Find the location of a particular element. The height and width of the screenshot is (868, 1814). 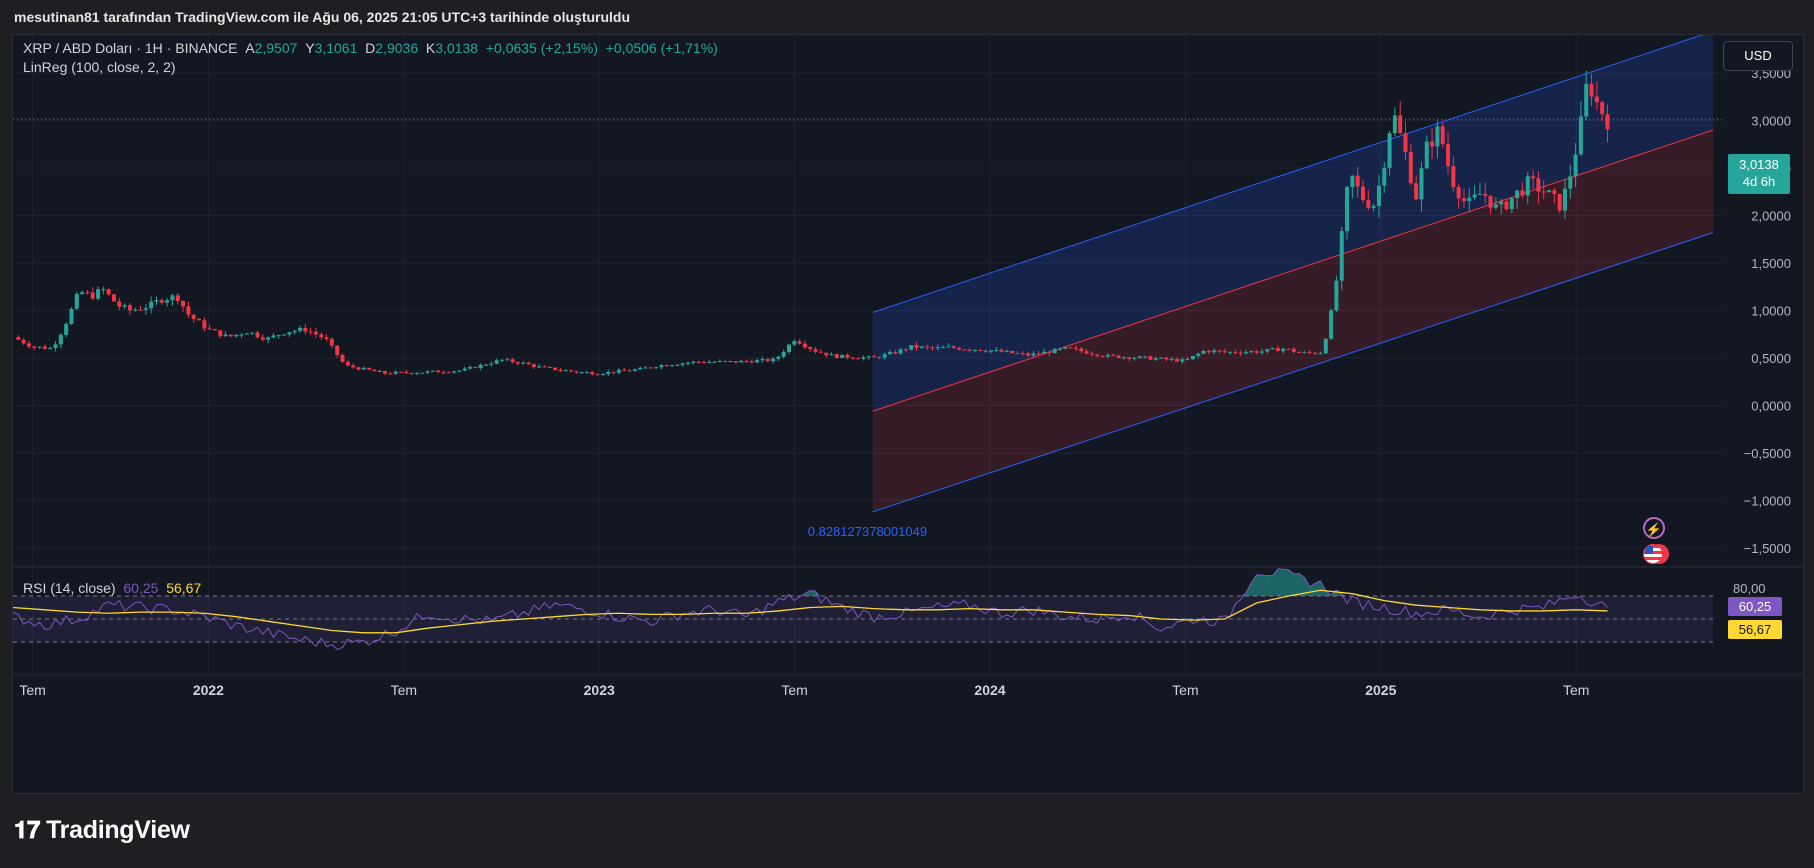

price-tick-label: 3,0000 is located at coordinates (1771, 121).